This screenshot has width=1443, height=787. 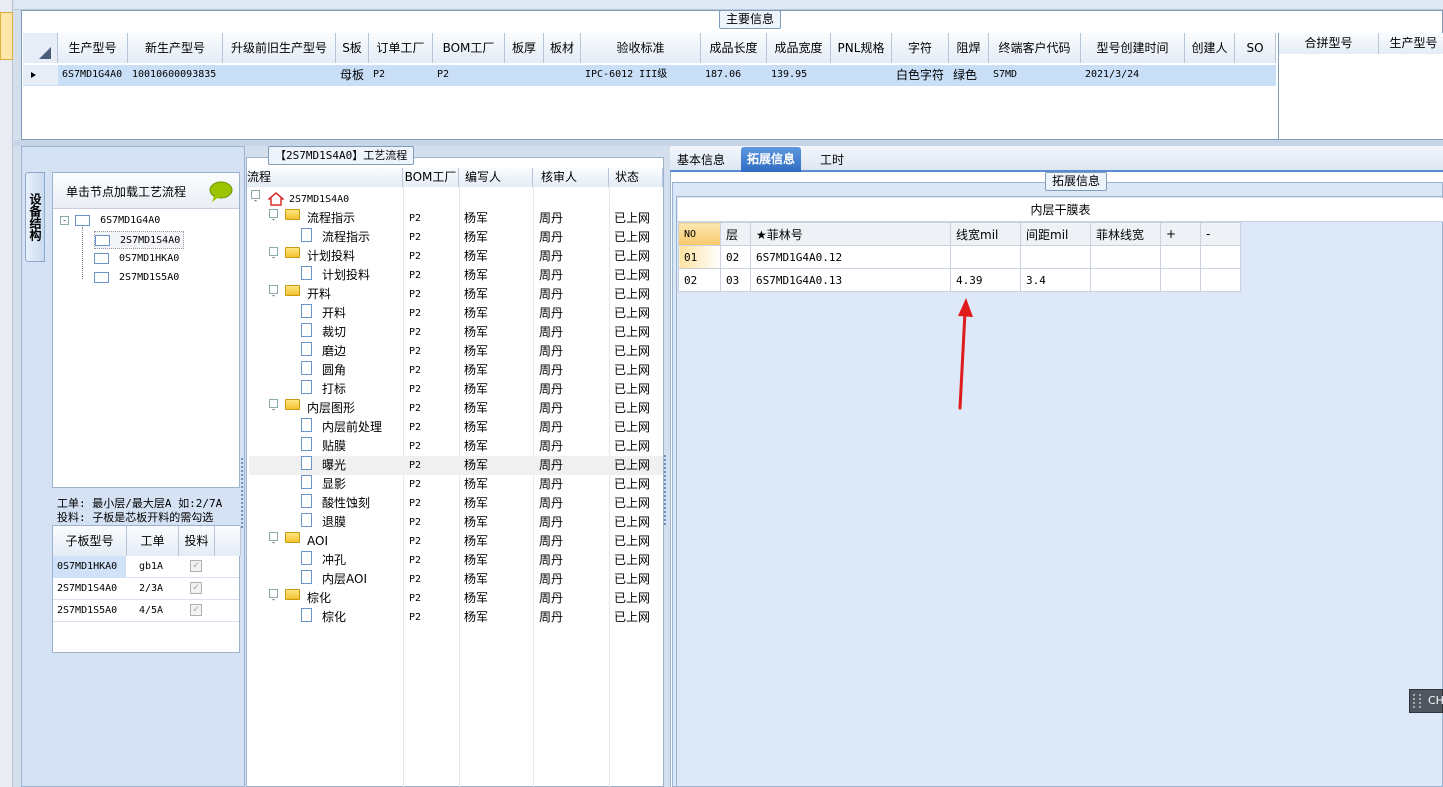 What do you see at coordinates (1133, 48) in the screenshot?
I see `col-created: 型号创建时间` at bounding box center [1133, 48].